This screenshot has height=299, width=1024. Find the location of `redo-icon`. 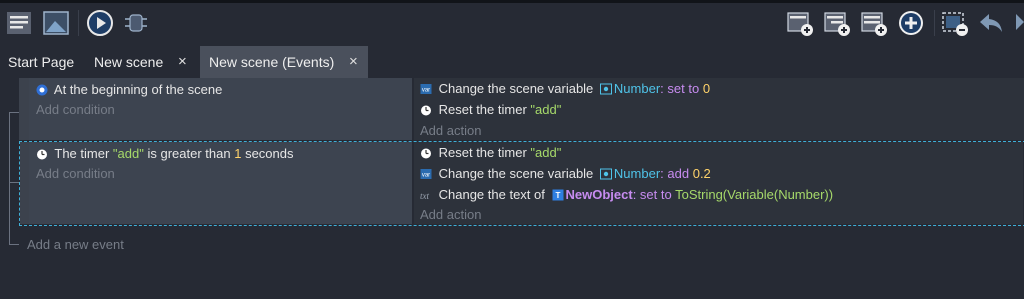

redo-icon is located at coordinates (1018, 23).